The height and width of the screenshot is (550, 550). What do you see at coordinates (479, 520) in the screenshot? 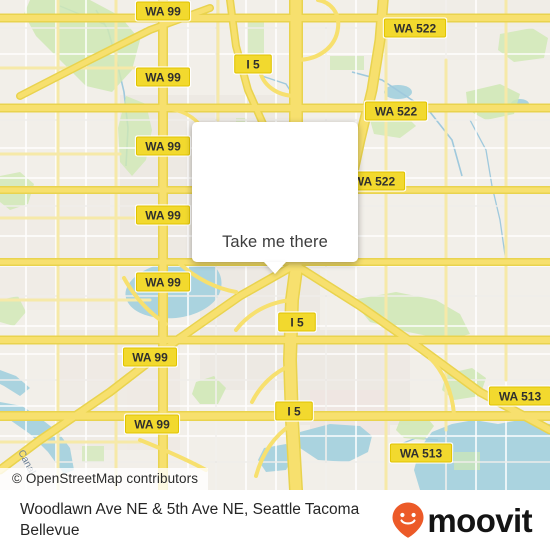
I see `moovit-wordmark: moovit` at bounding box center [479, 520].